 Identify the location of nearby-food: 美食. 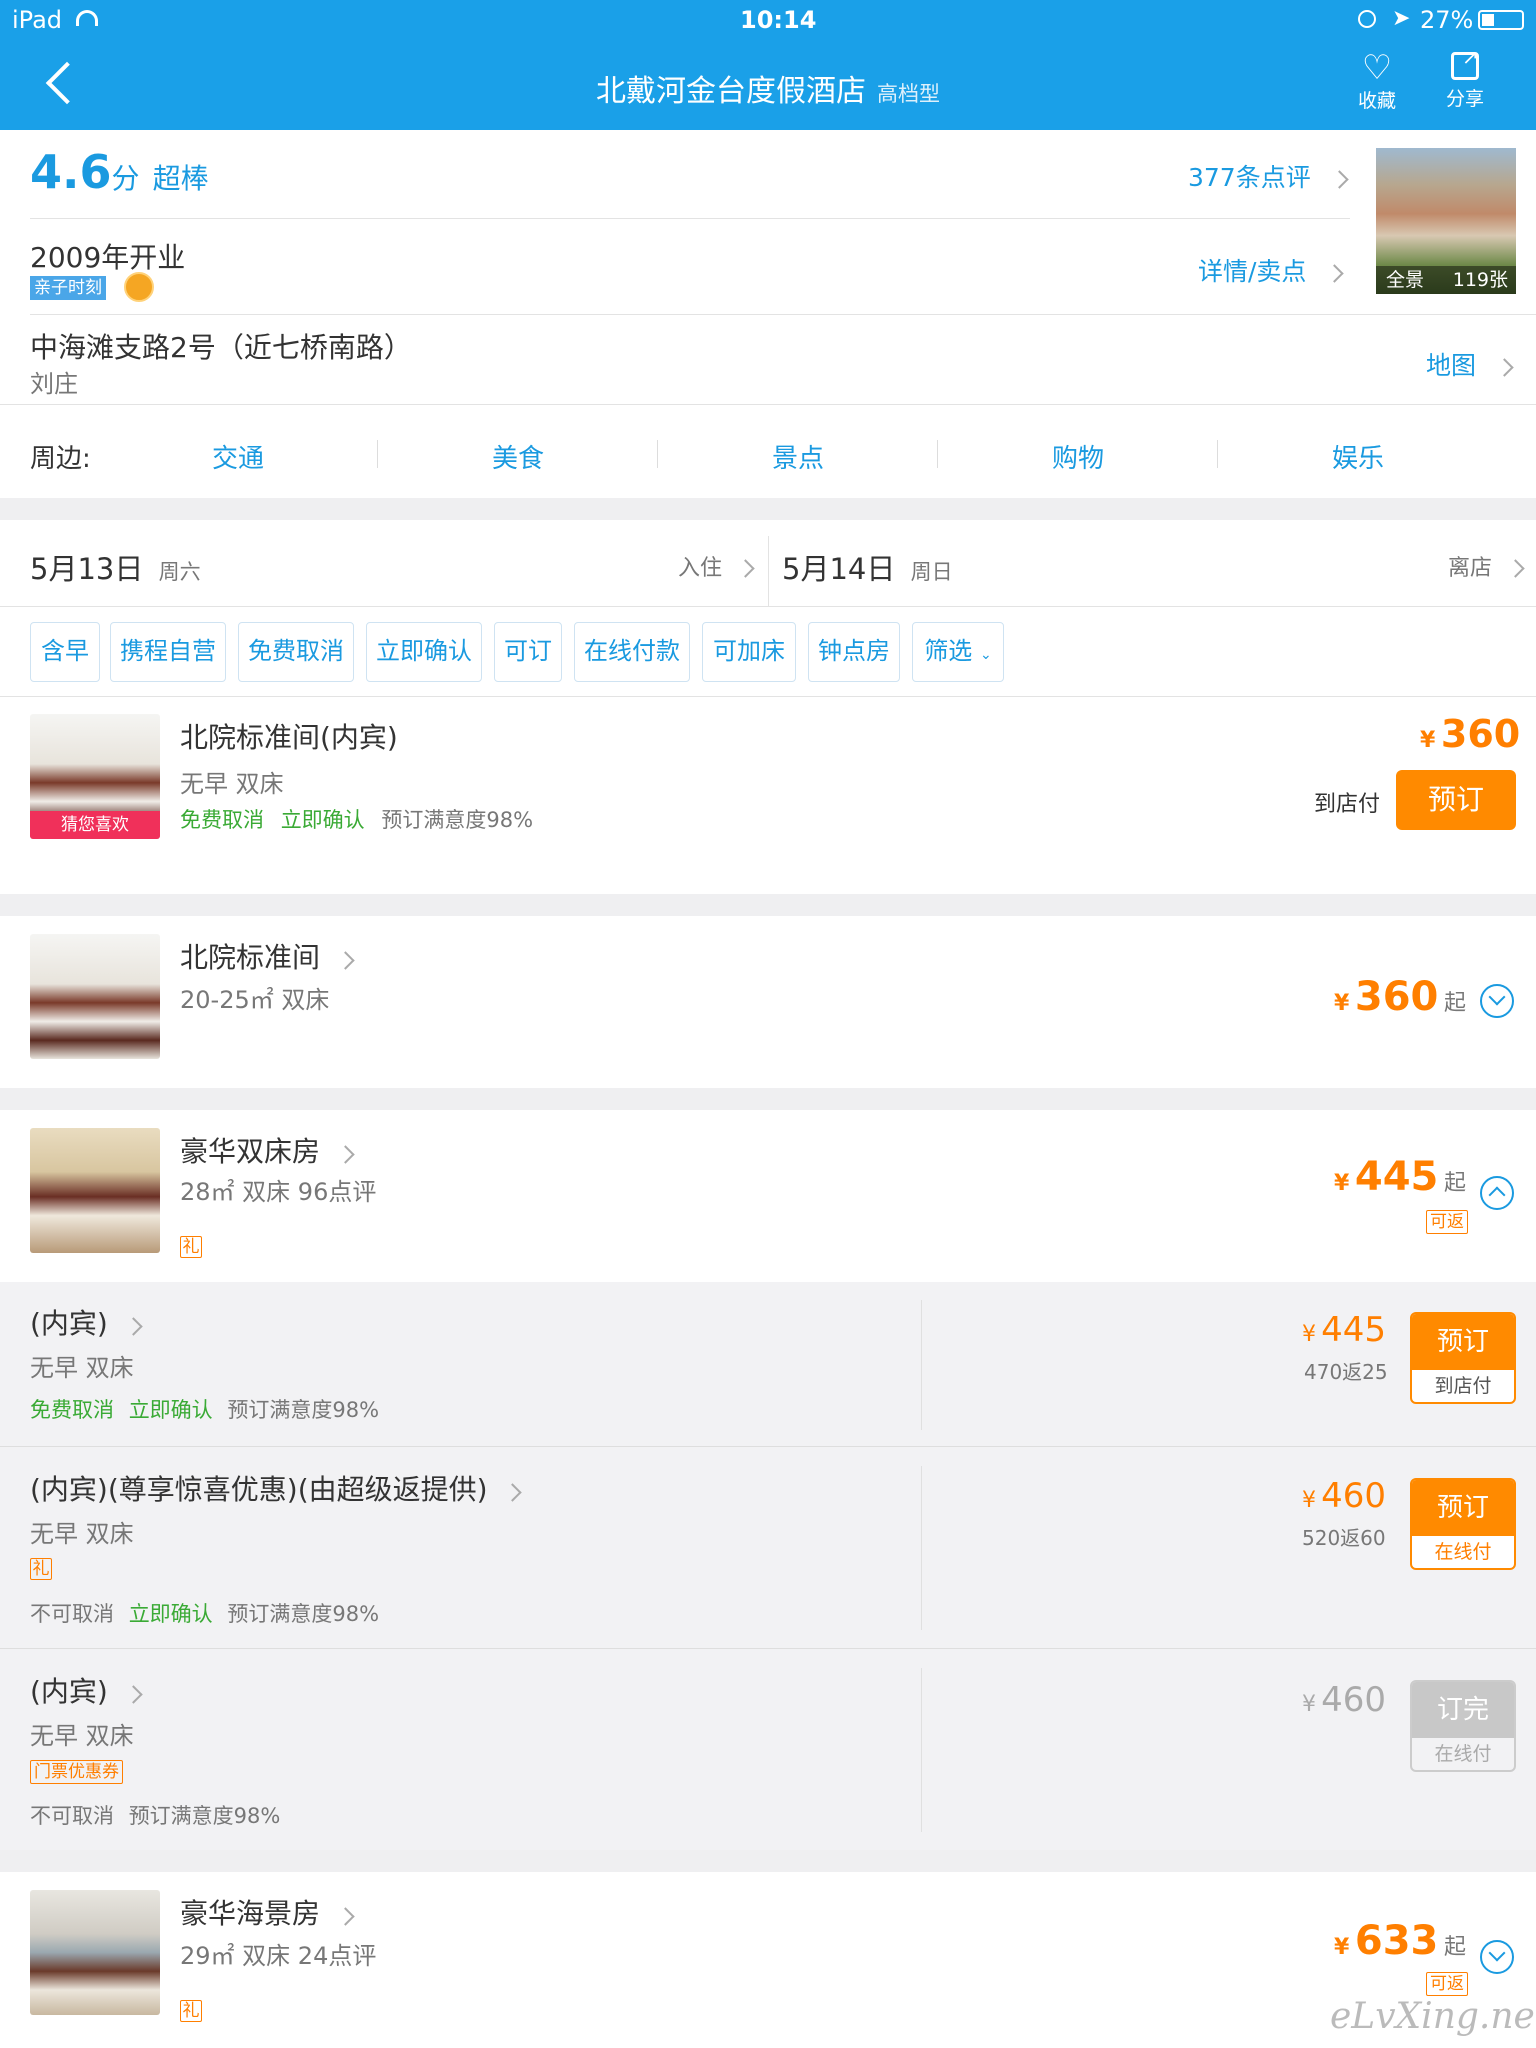
(518, 456).